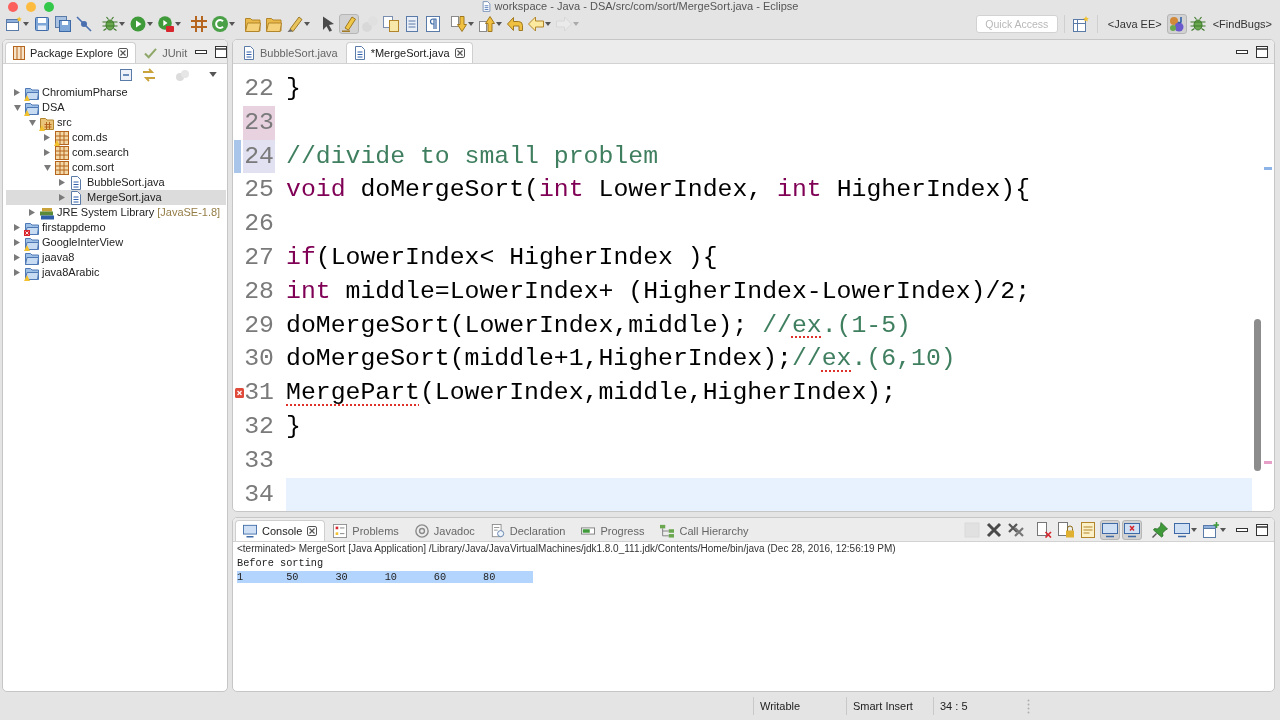  What do you see at coordinates (472, 156) in the screenshot?
I see `code-line: //divide to small problem` at bounding box center [472, 156].